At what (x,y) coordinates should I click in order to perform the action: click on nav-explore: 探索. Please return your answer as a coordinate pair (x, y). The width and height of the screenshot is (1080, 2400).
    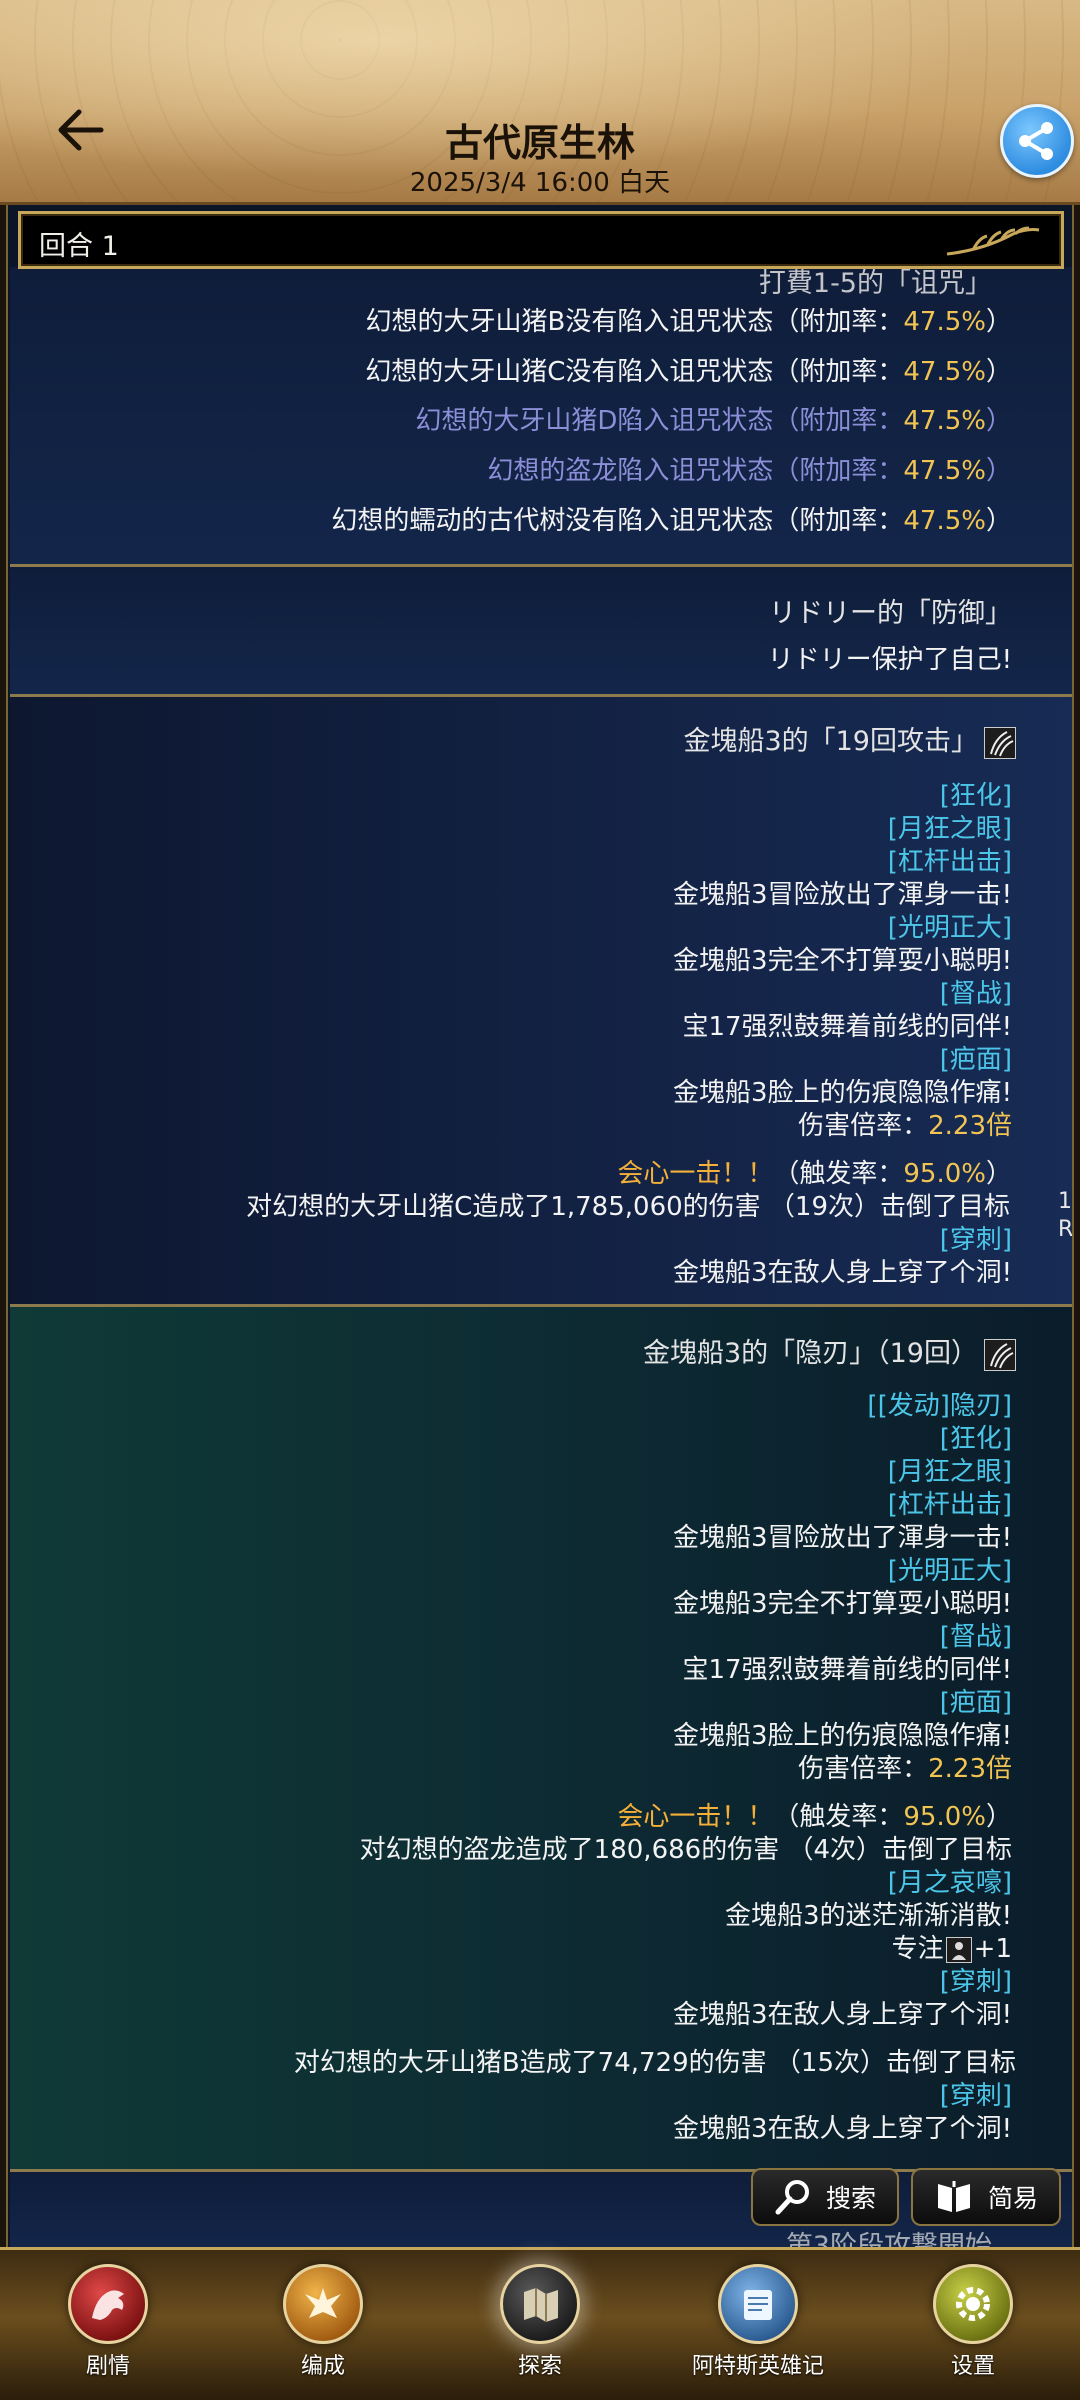
    Looking at the image, I should click on (540, 2329).